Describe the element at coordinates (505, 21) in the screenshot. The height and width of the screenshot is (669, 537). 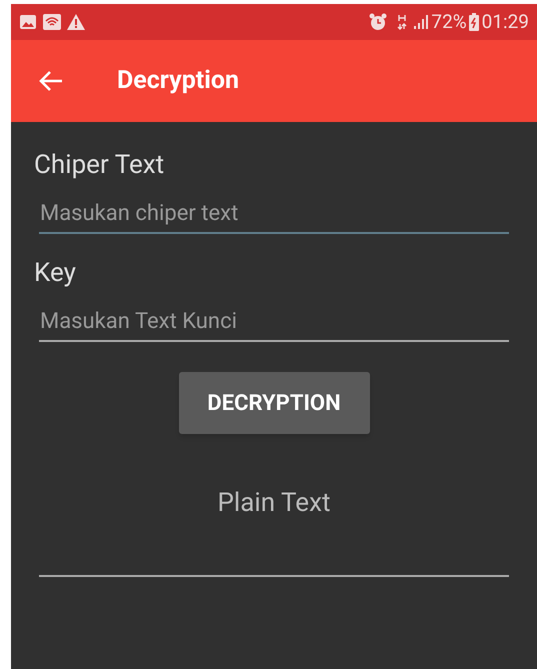
I see `clock: 01:29` at that location.